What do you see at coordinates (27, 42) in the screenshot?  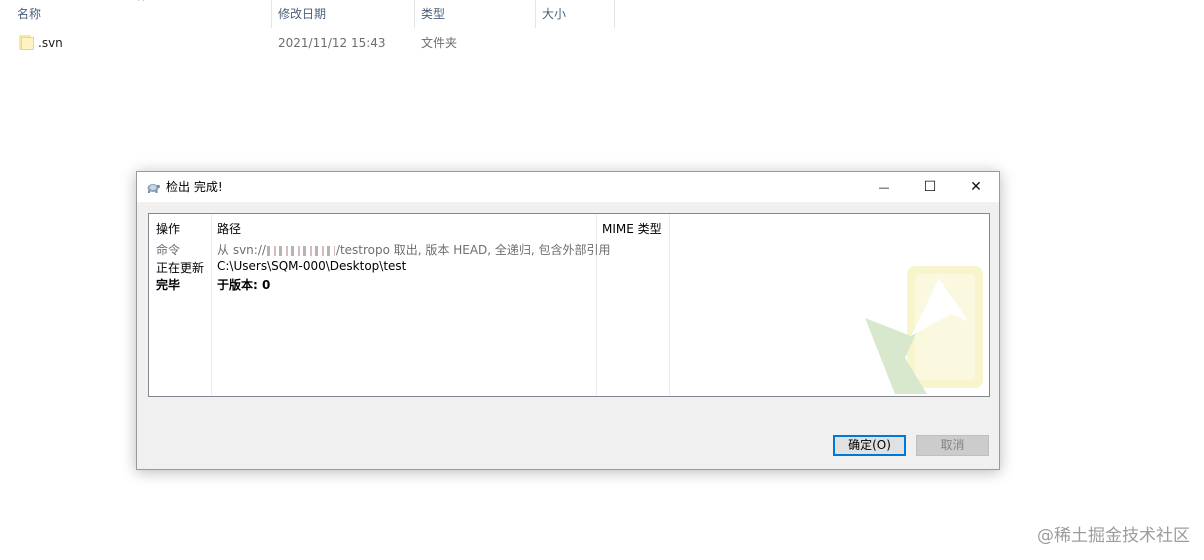 I see `folder-icon` at bounding box center [27, 42].